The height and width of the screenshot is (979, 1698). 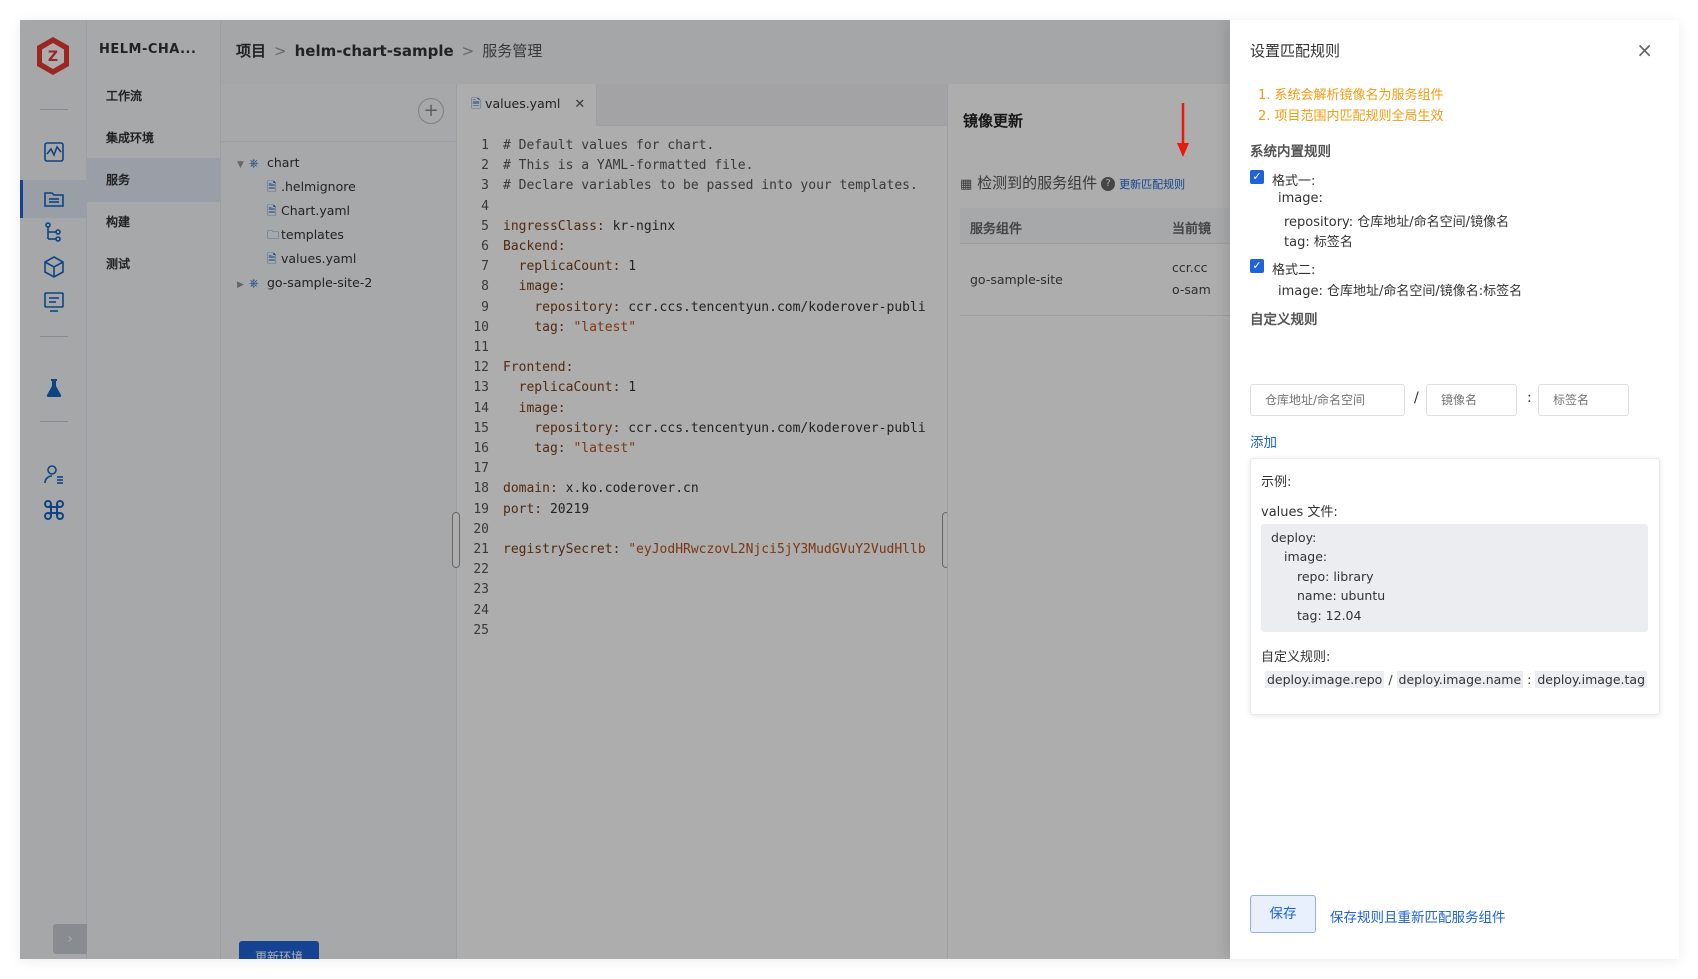 I want to click on red-arrow-annotation-icon, so click(x=1183, y=130).